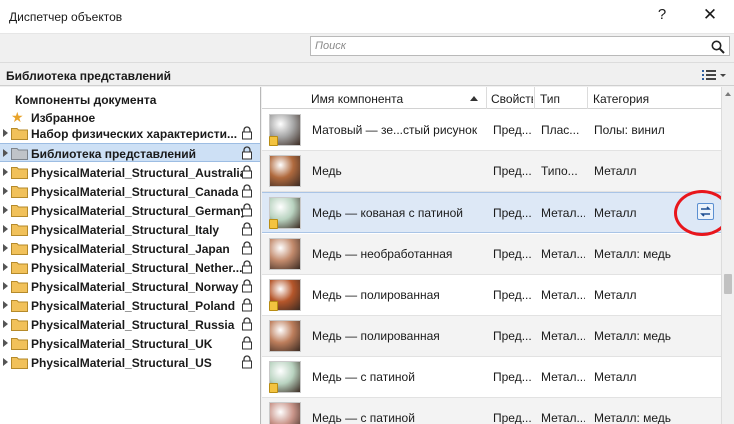 This screenshot has width=734, height=424. Describe the element at coordinates (133, 325) in the screenshot. I see `tree-item-label: PhysicalMaterial_Structural_Russia` at that location.